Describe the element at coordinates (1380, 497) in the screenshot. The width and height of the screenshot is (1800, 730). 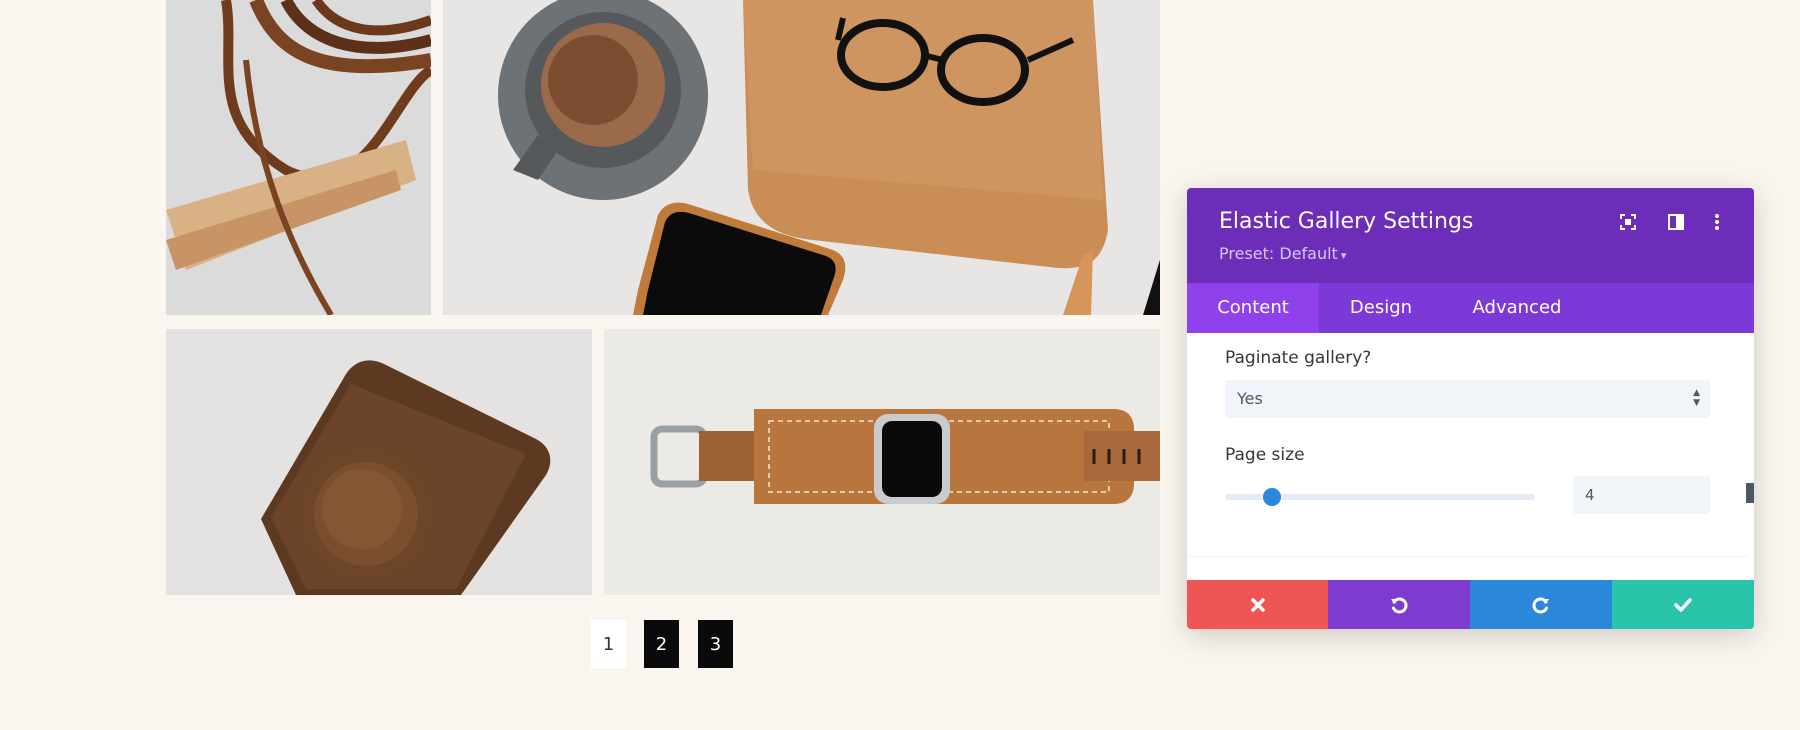
I see `page-size-slider` at that location.